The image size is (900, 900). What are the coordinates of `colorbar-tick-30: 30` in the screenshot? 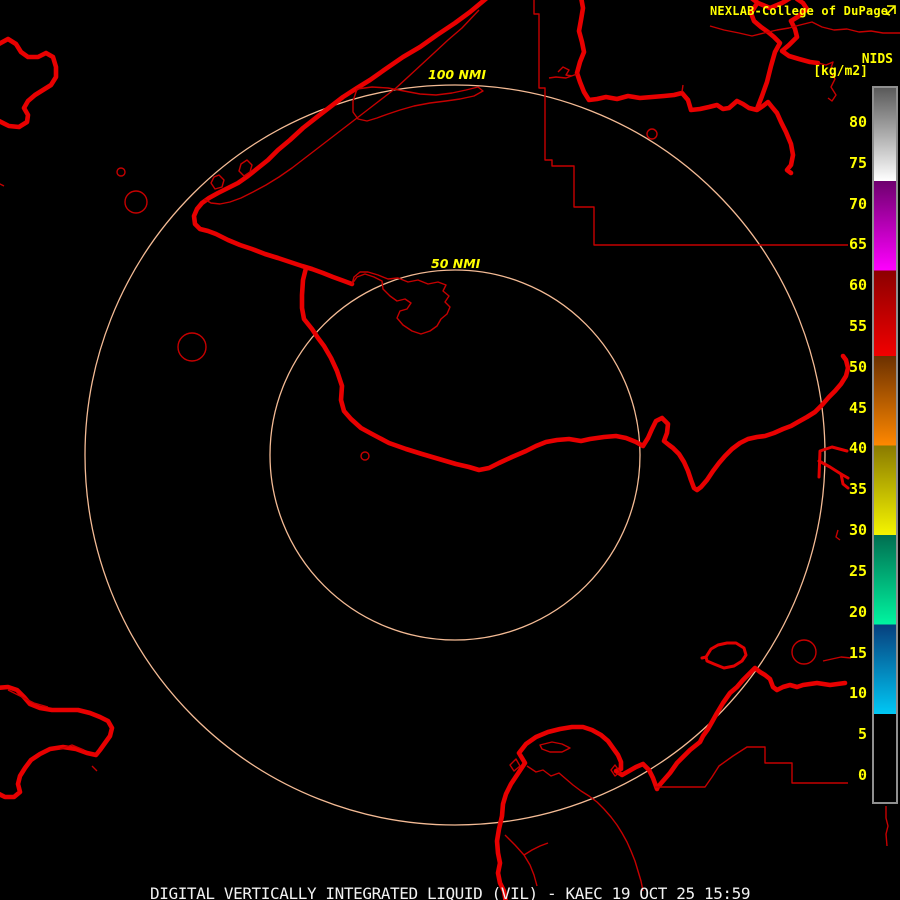 It's located at (857, 530).